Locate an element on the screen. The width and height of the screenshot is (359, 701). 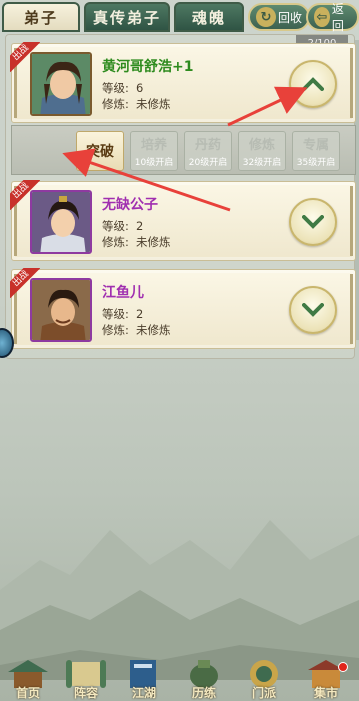
top-bar: 弟子 真传弟子 魂魄 ↻ 回收 ⇦ 返回 is located at coordinates (179, 17).